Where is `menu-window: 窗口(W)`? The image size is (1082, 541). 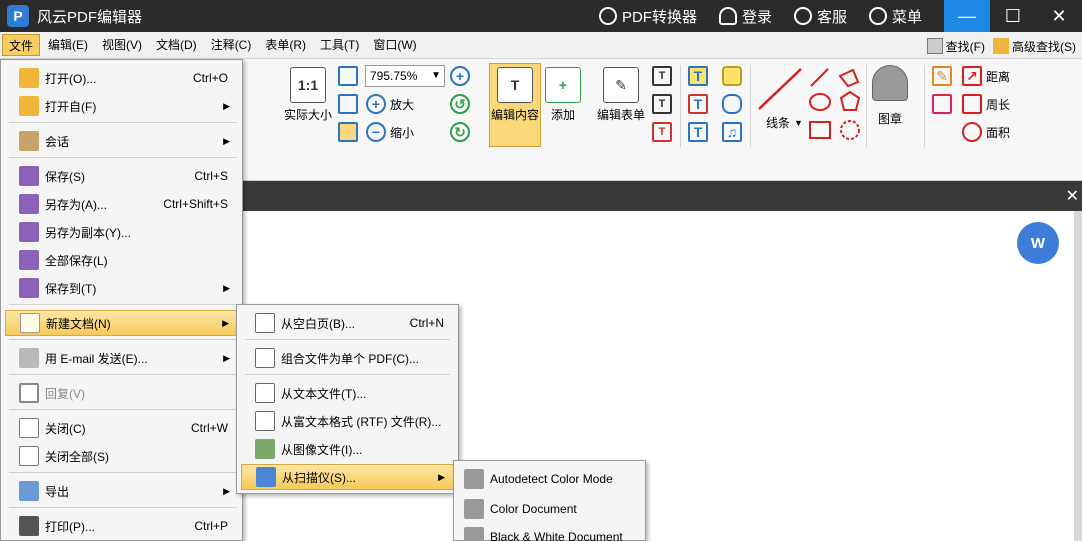
menu-window: 窗口(W) is located at coordinates (394, 45).